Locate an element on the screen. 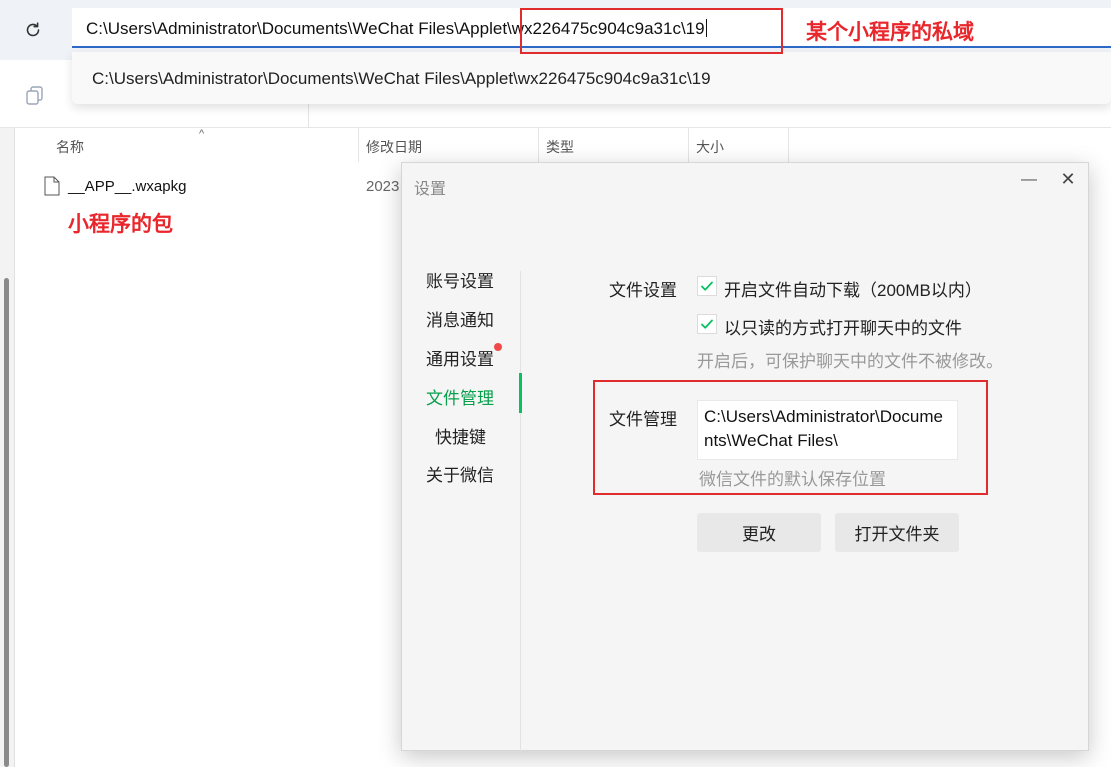 Image resolution: width=1111 pixels, height=767 pixels. refresh-button is located at coordinates (33, 30).